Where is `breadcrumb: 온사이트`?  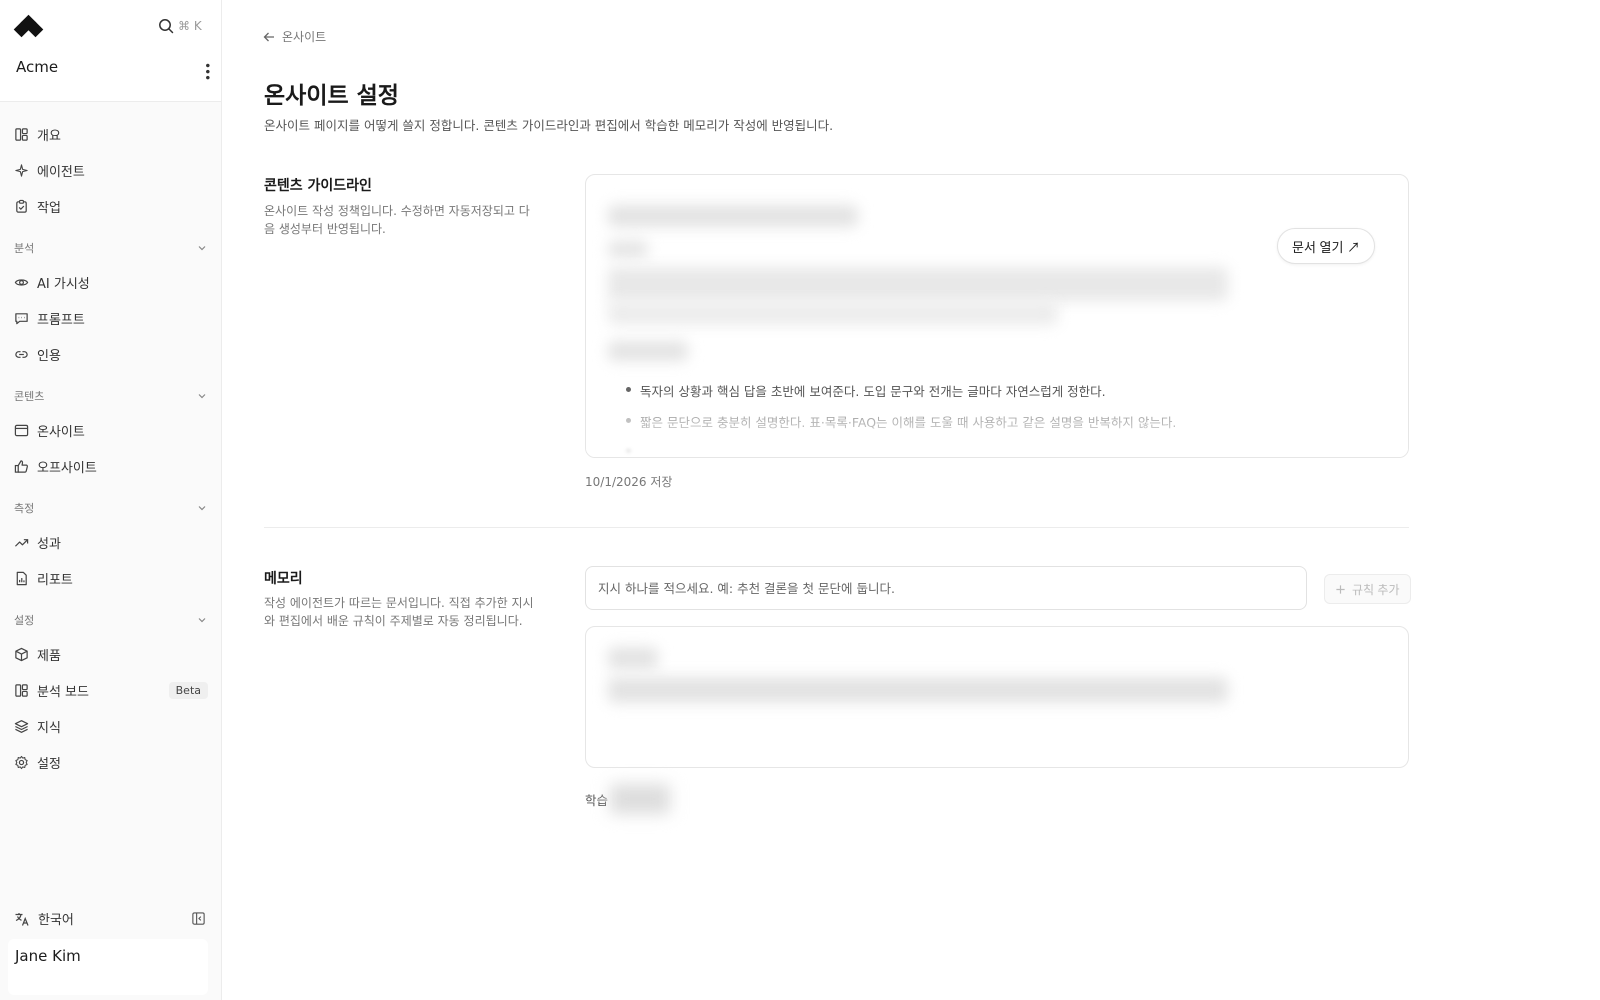
breadcrumb: 온사이트 is located at coordinates (304, 37).